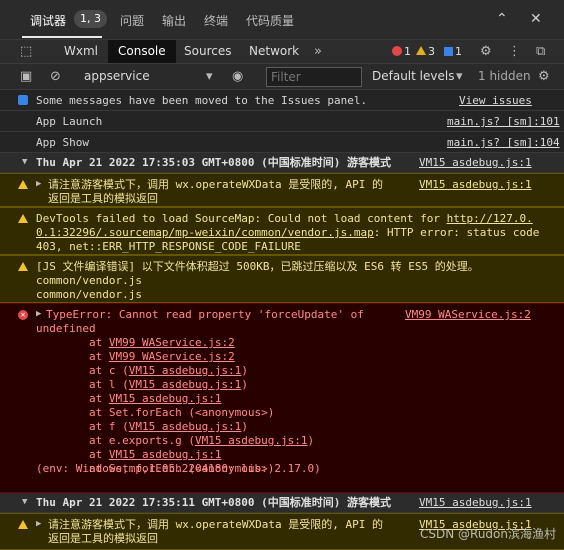 This screenshot has height=550, width=564. What do you see at coordinates (81, 51) in the screenshot?
I see `tab-wxml: Wxml` at bounding box center [81, 51].